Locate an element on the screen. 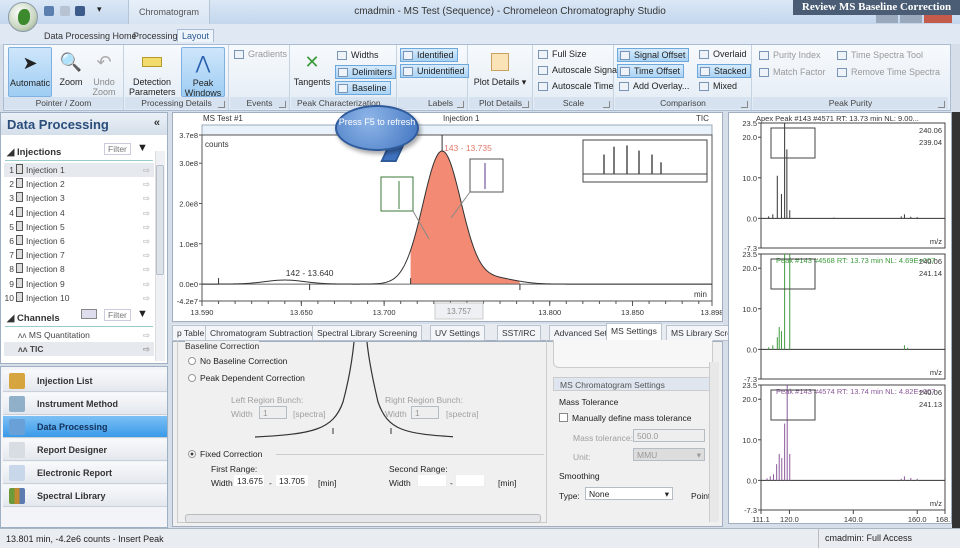 Image resolution: width=960 pixels, height=548 pixels. unidentified-button: Unidentified is located at coordinates (434, 71).